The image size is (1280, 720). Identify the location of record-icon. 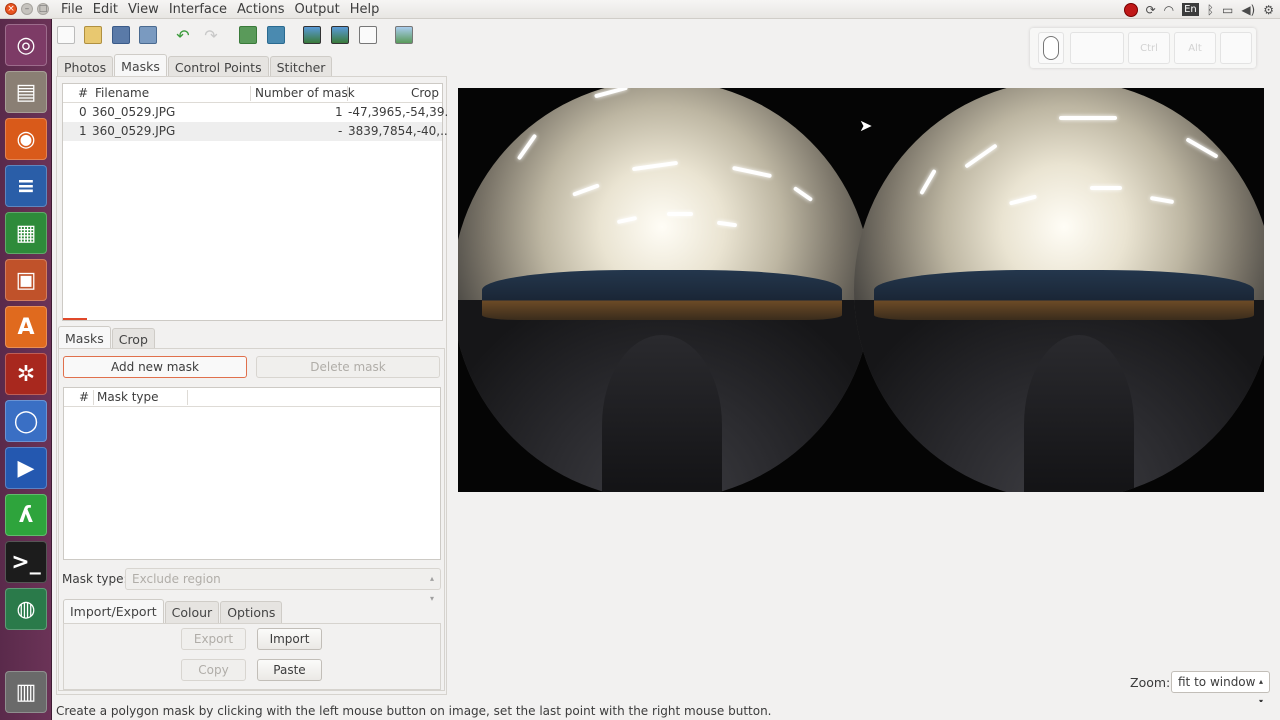
(1130, 9).